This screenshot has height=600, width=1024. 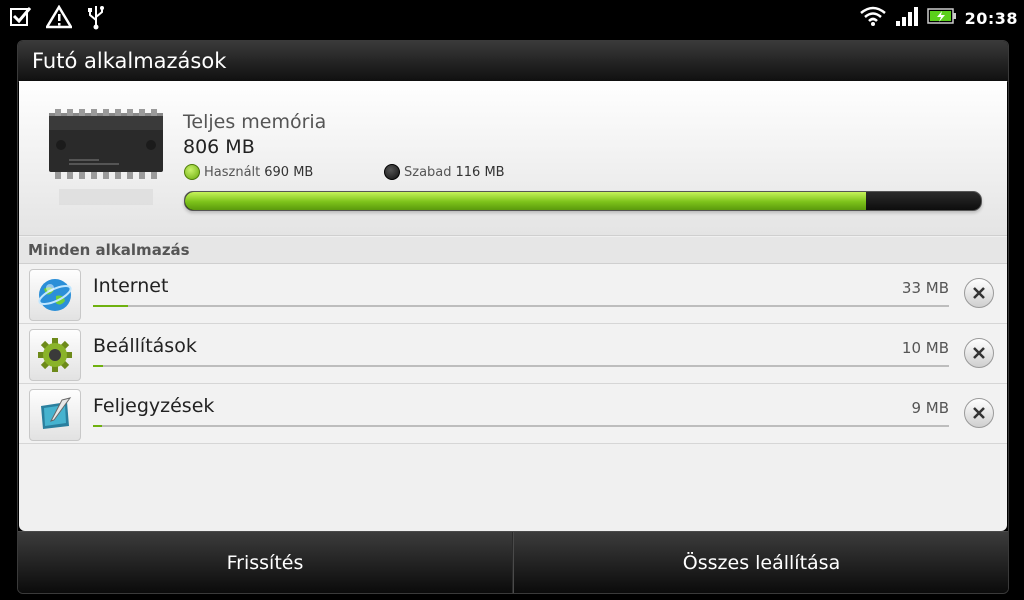 I want to click on dialog-titlebar: Futó alkalmazások, so click(x=513, y=61).